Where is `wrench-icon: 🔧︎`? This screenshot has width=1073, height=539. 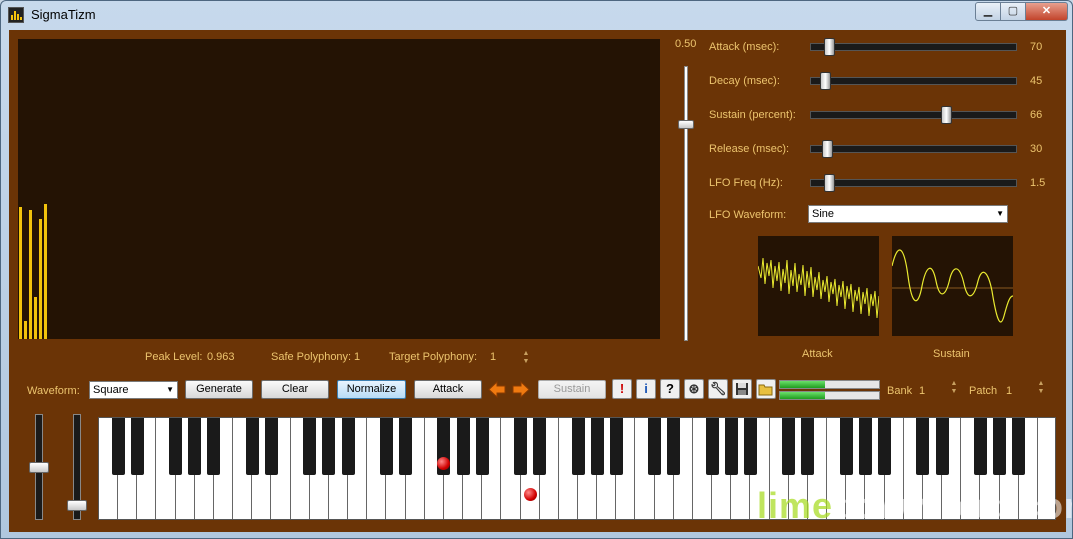
wrench-icon: 🔧︎ is located at coordinates (718, 389).